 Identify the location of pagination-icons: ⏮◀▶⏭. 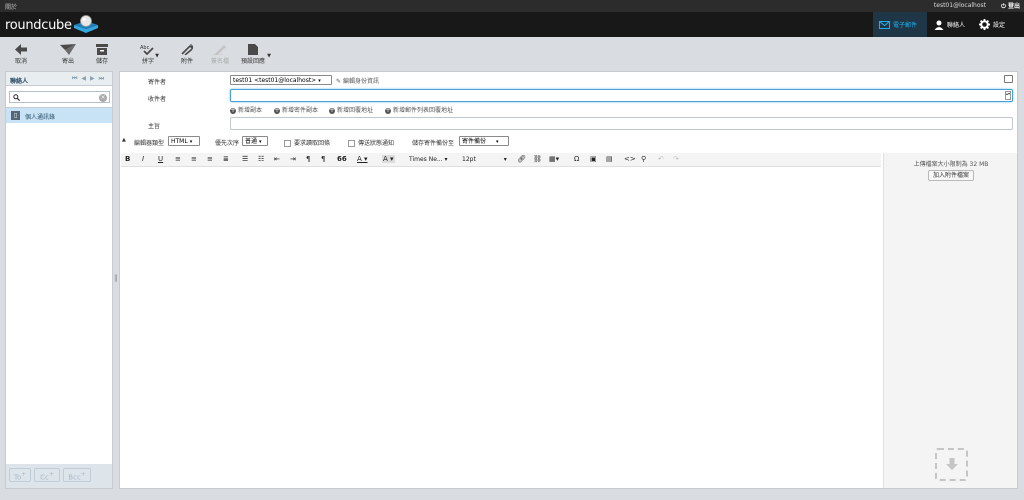
(90, 79).